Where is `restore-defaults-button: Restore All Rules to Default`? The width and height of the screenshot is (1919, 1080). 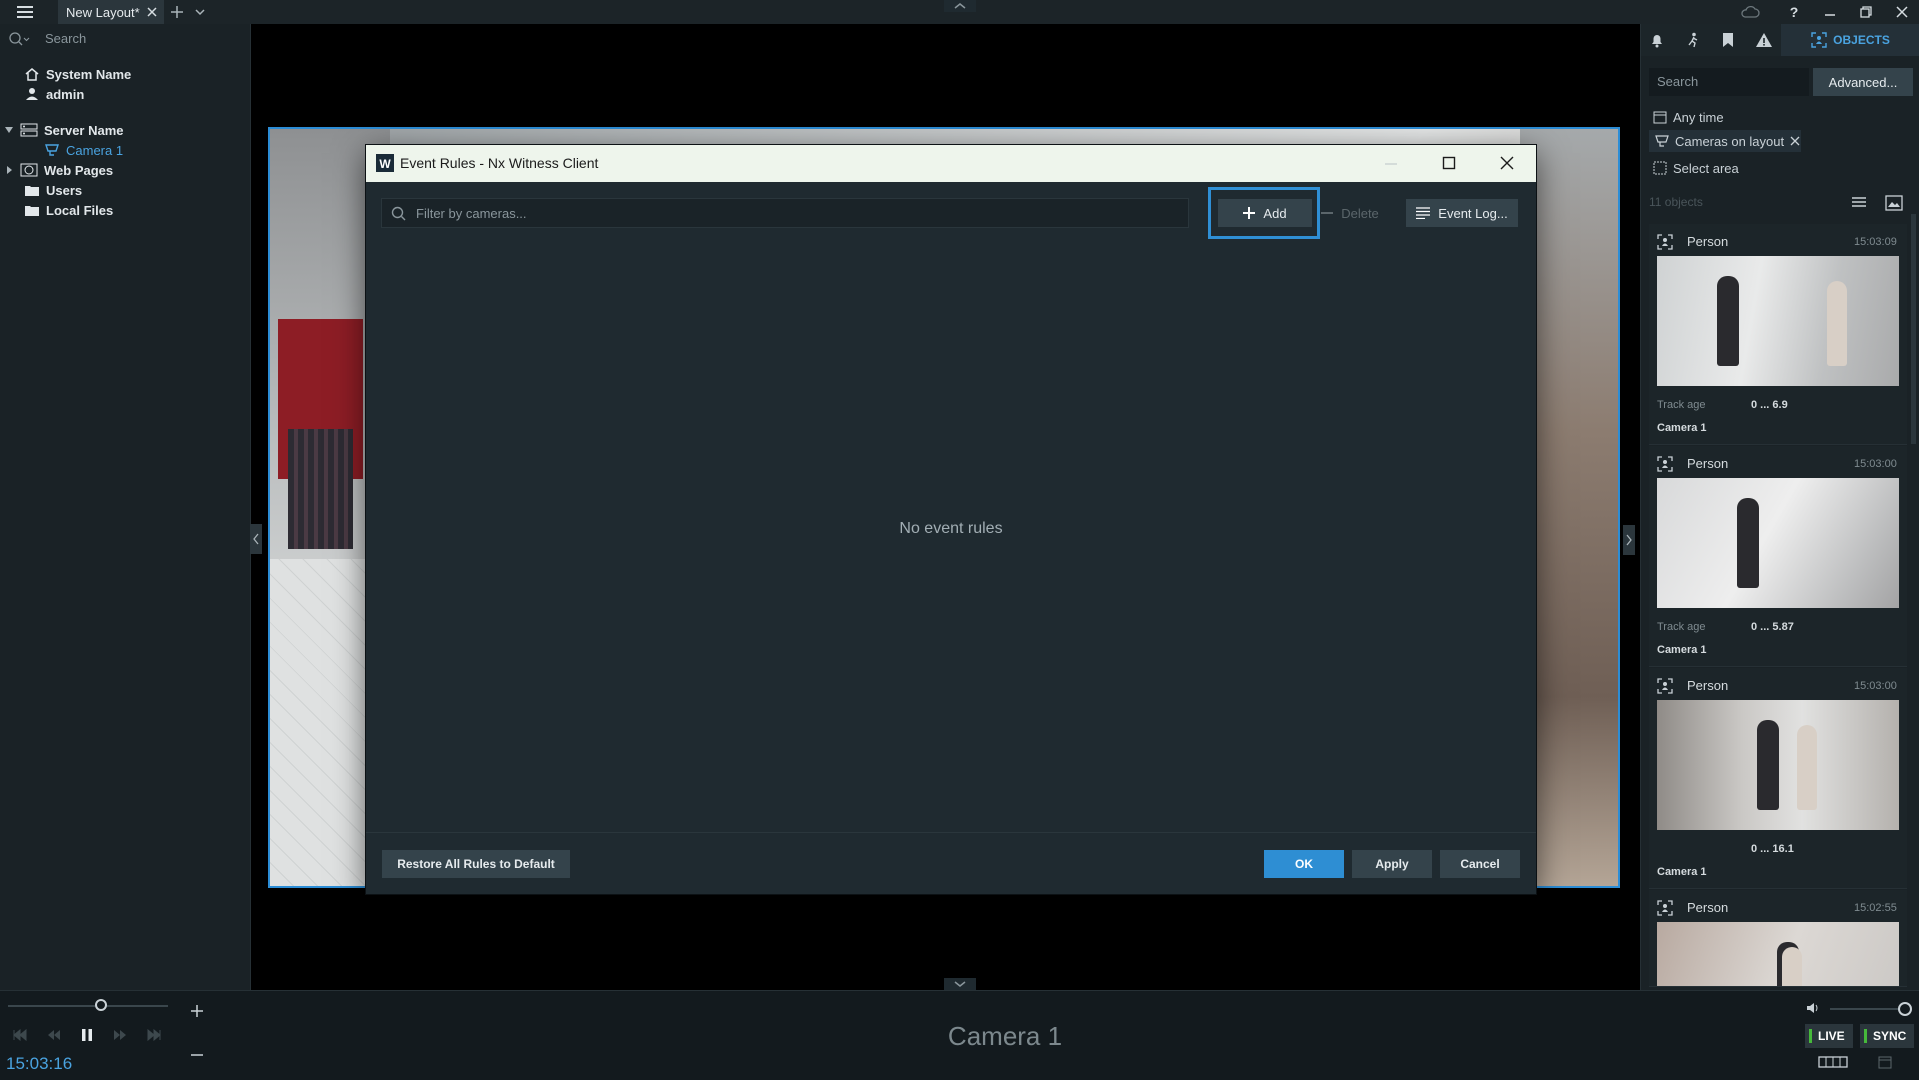 restore-defaults-button: Restore All Rules to Default is located at coordinates (476, 864).